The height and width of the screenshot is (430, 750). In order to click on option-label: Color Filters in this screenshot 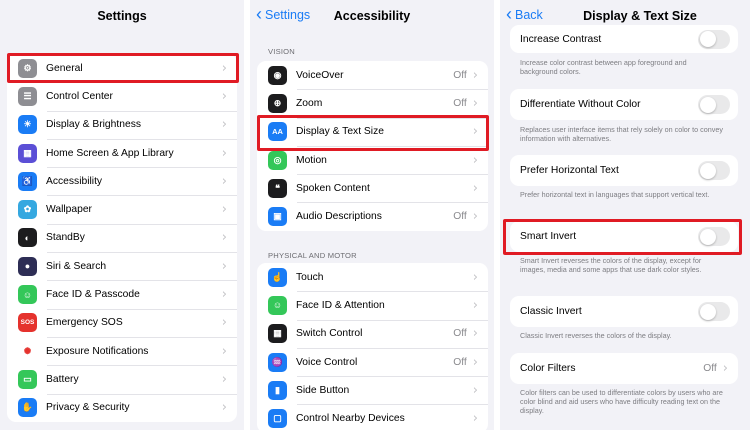, I will do `click(548, 368)`.